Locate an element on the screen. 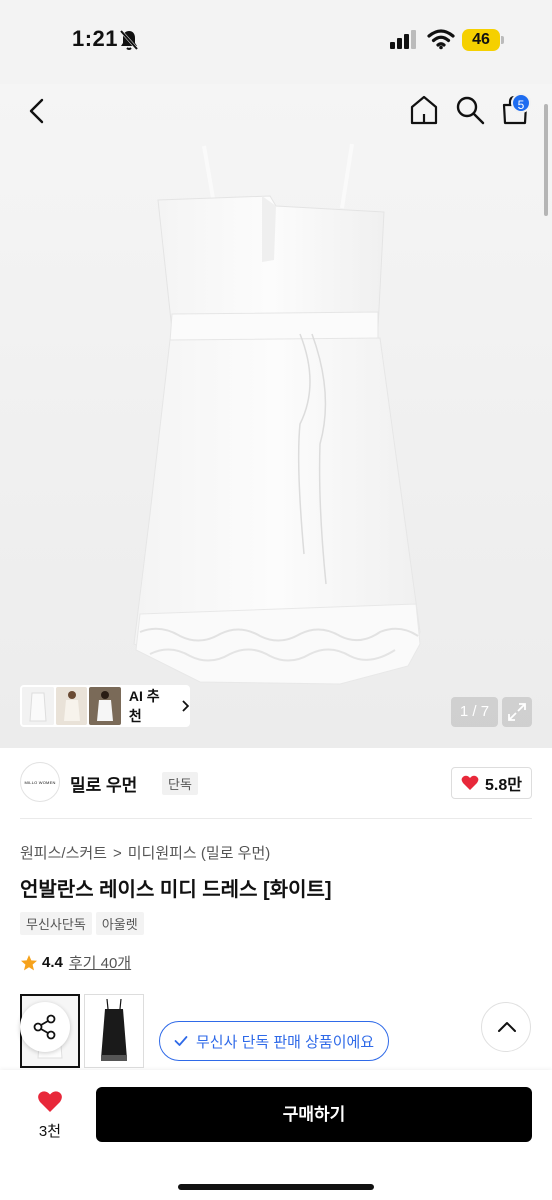  search-icon is located at coordinates (470, 110).